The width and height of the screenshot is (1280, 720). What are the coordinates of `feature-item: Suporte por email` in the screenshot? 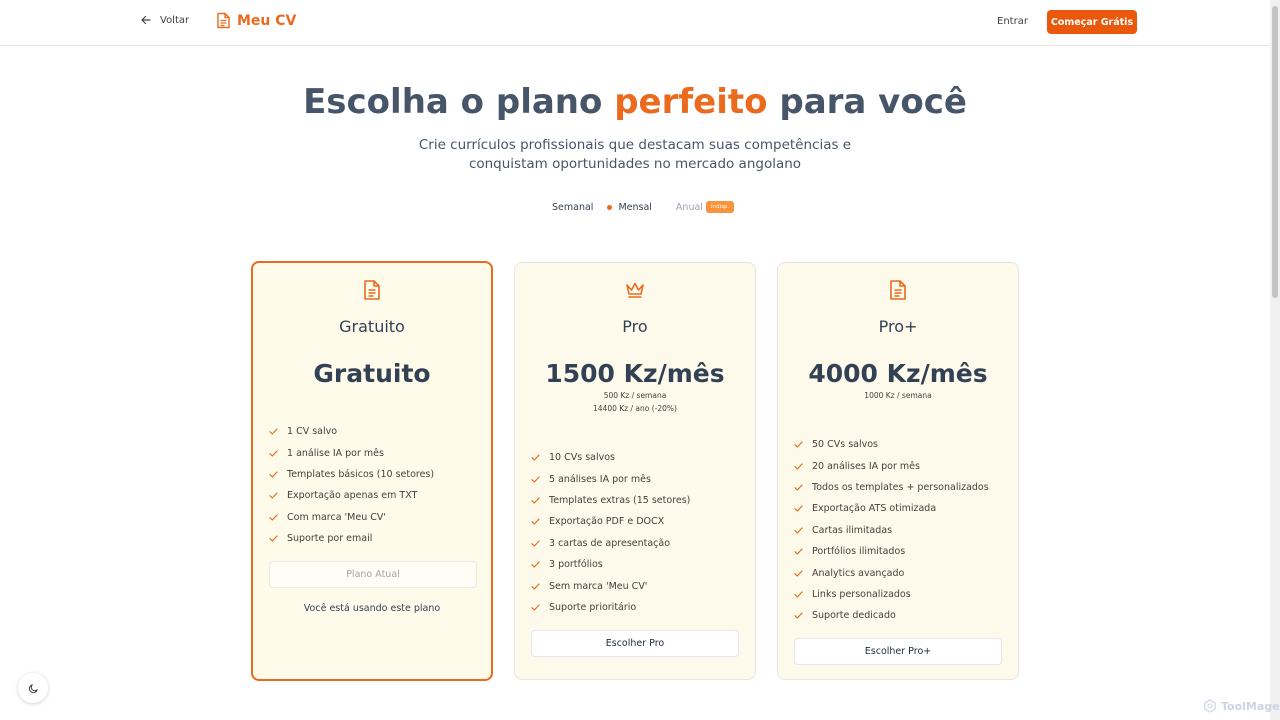 It's located at (351, 538).